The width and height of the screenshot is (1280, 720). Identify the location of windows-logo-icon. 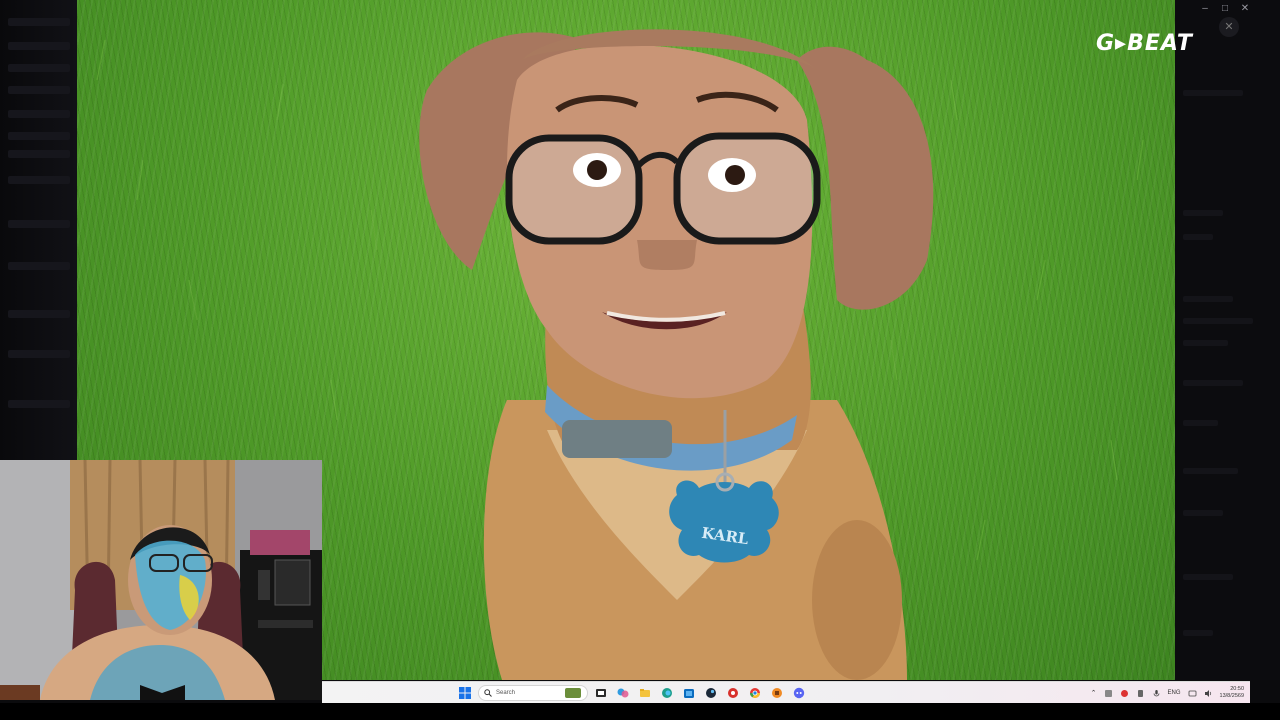
(465, 693).